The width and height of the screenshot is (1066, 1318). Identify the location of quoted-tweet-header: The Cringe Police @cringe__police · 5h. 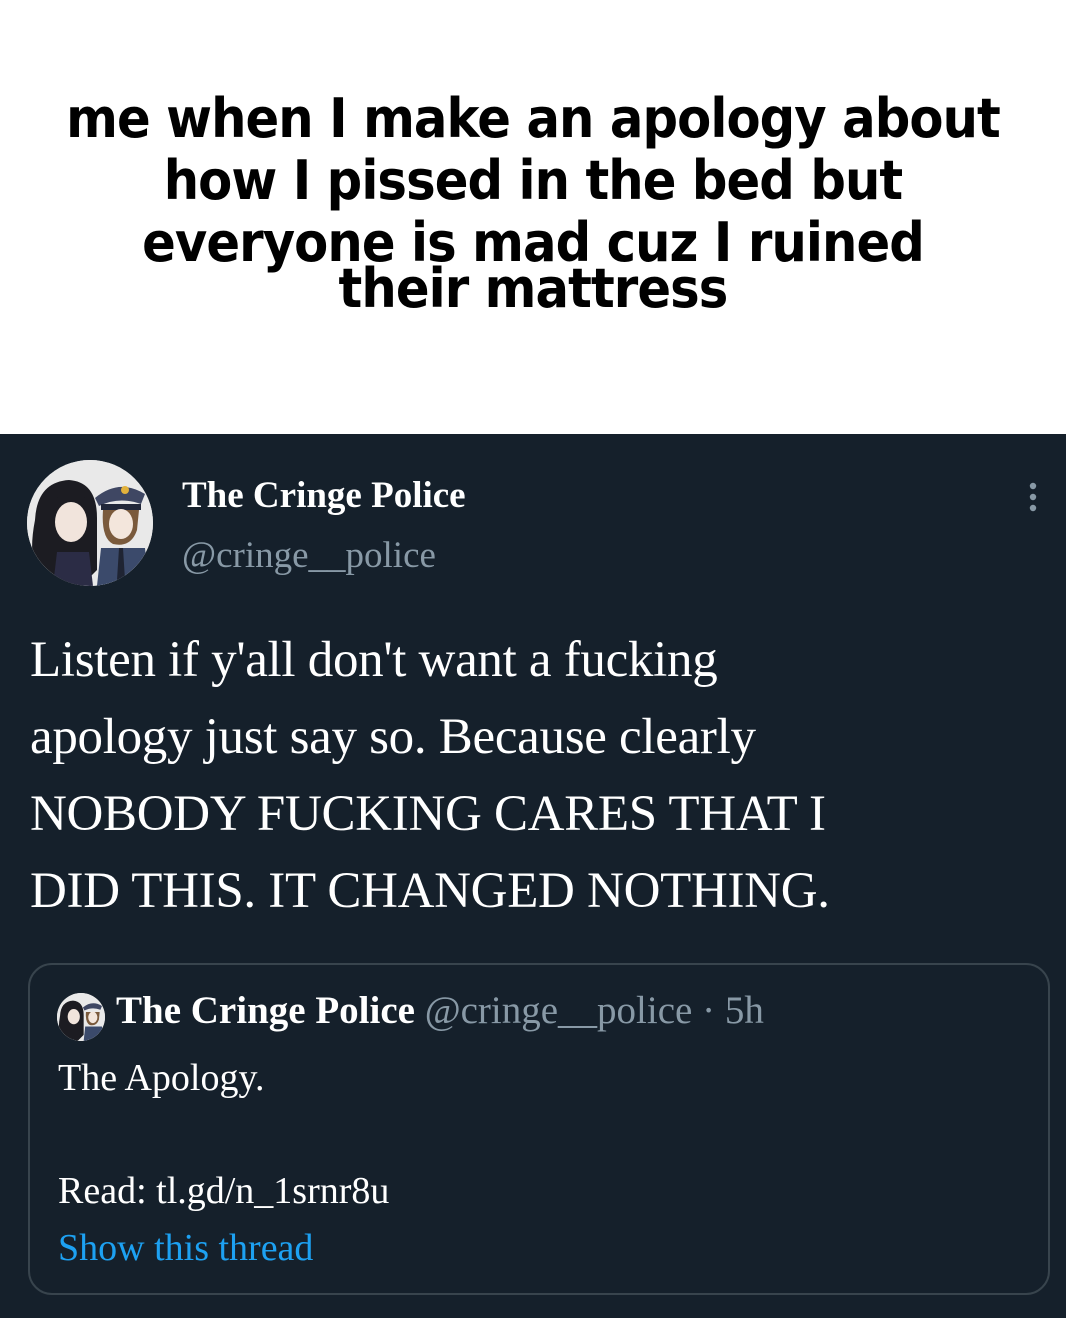
(440, 1010).